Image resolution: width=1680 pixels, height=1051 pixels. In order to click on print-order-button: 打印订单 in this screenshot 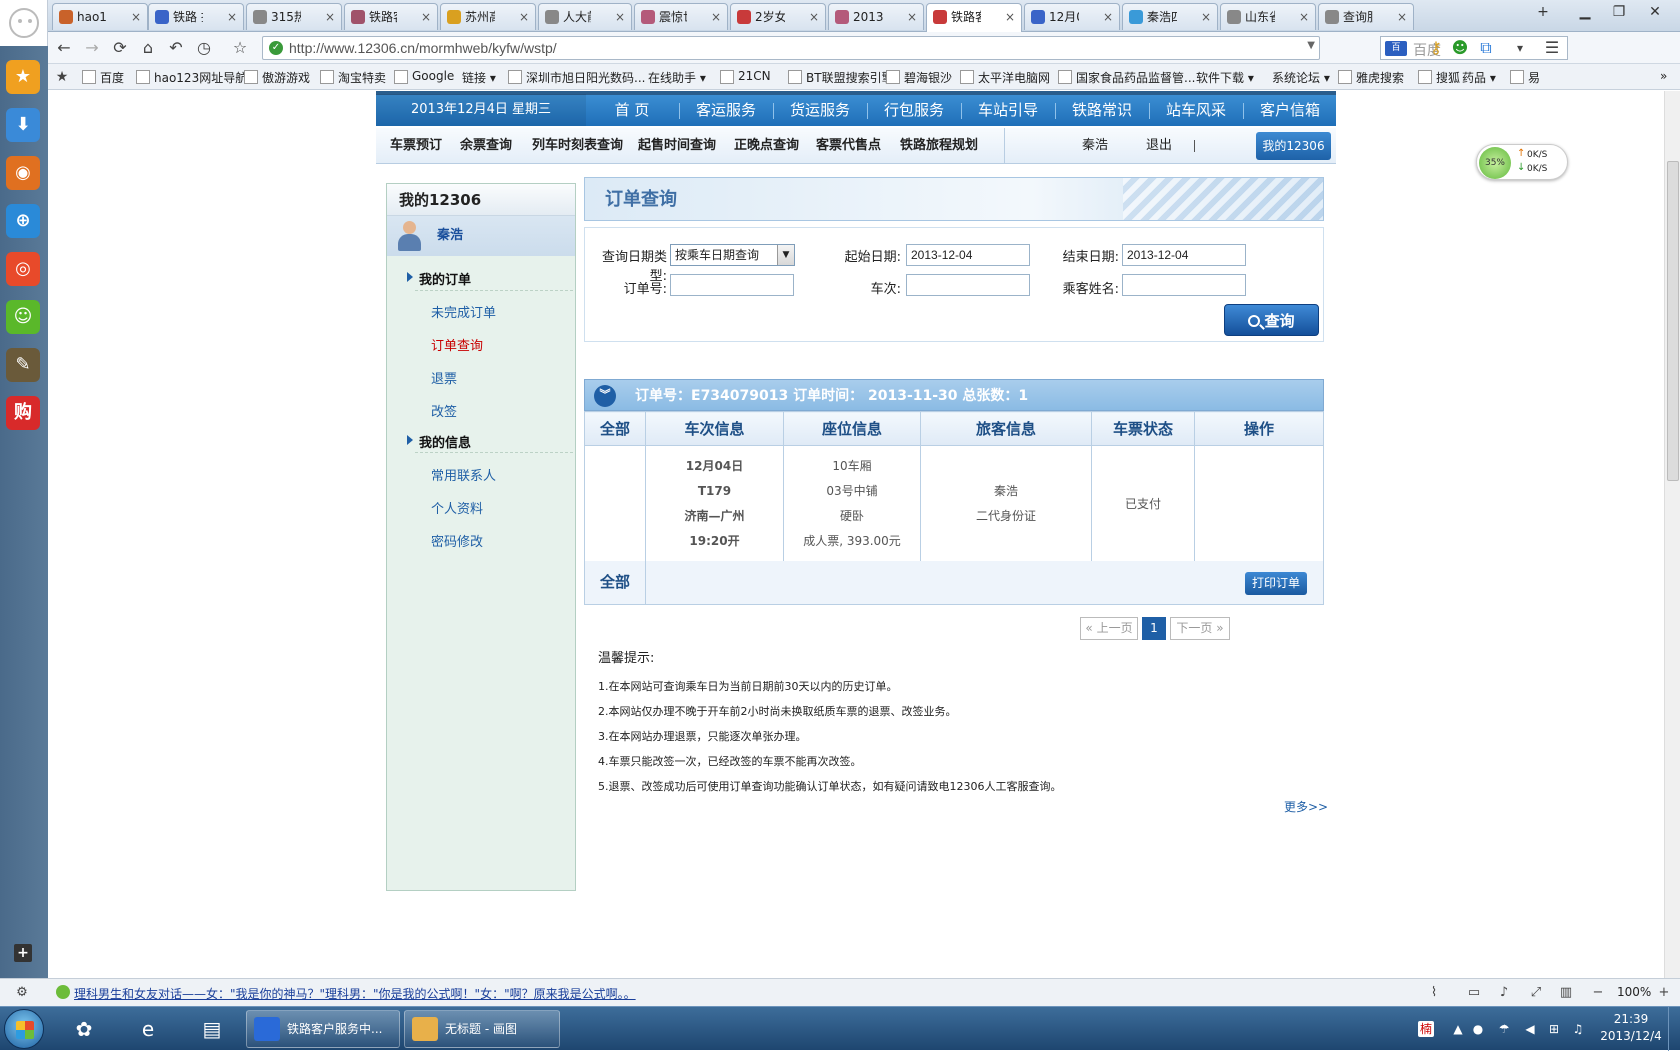, I will do `click(1276, 583)`.